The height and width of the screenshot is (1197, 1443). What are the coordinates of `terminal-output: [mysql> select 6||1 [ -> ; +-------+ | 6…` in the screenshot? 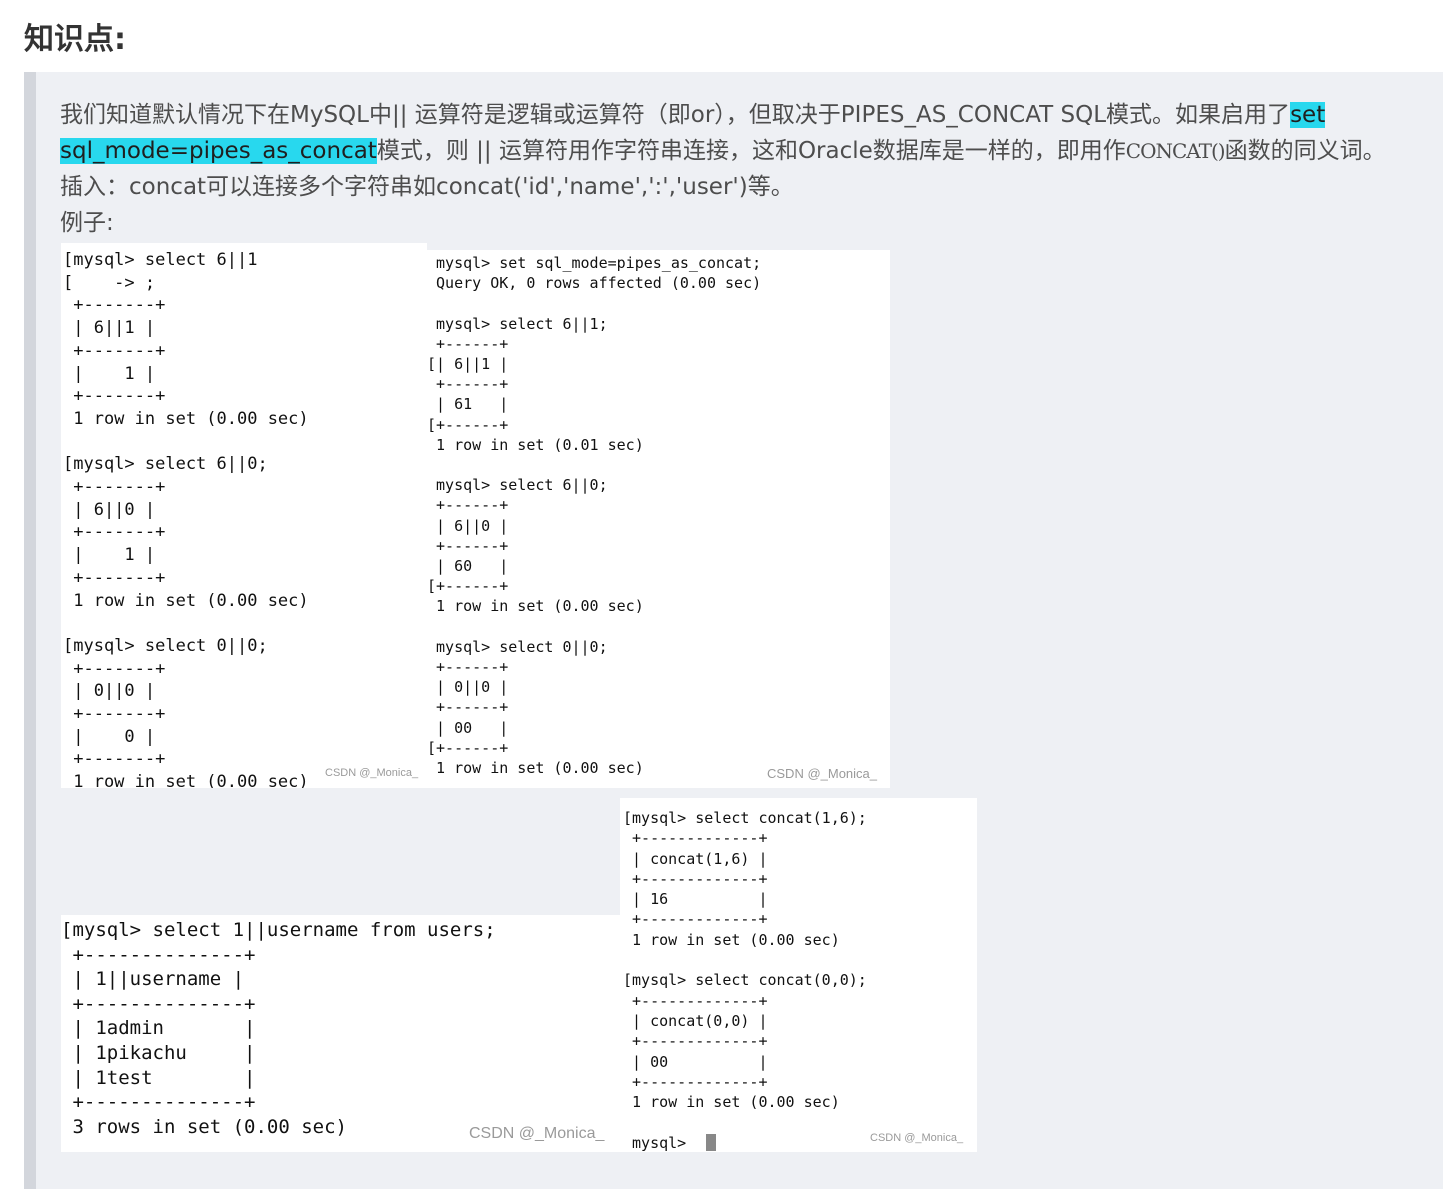 It's located at (186, 519).